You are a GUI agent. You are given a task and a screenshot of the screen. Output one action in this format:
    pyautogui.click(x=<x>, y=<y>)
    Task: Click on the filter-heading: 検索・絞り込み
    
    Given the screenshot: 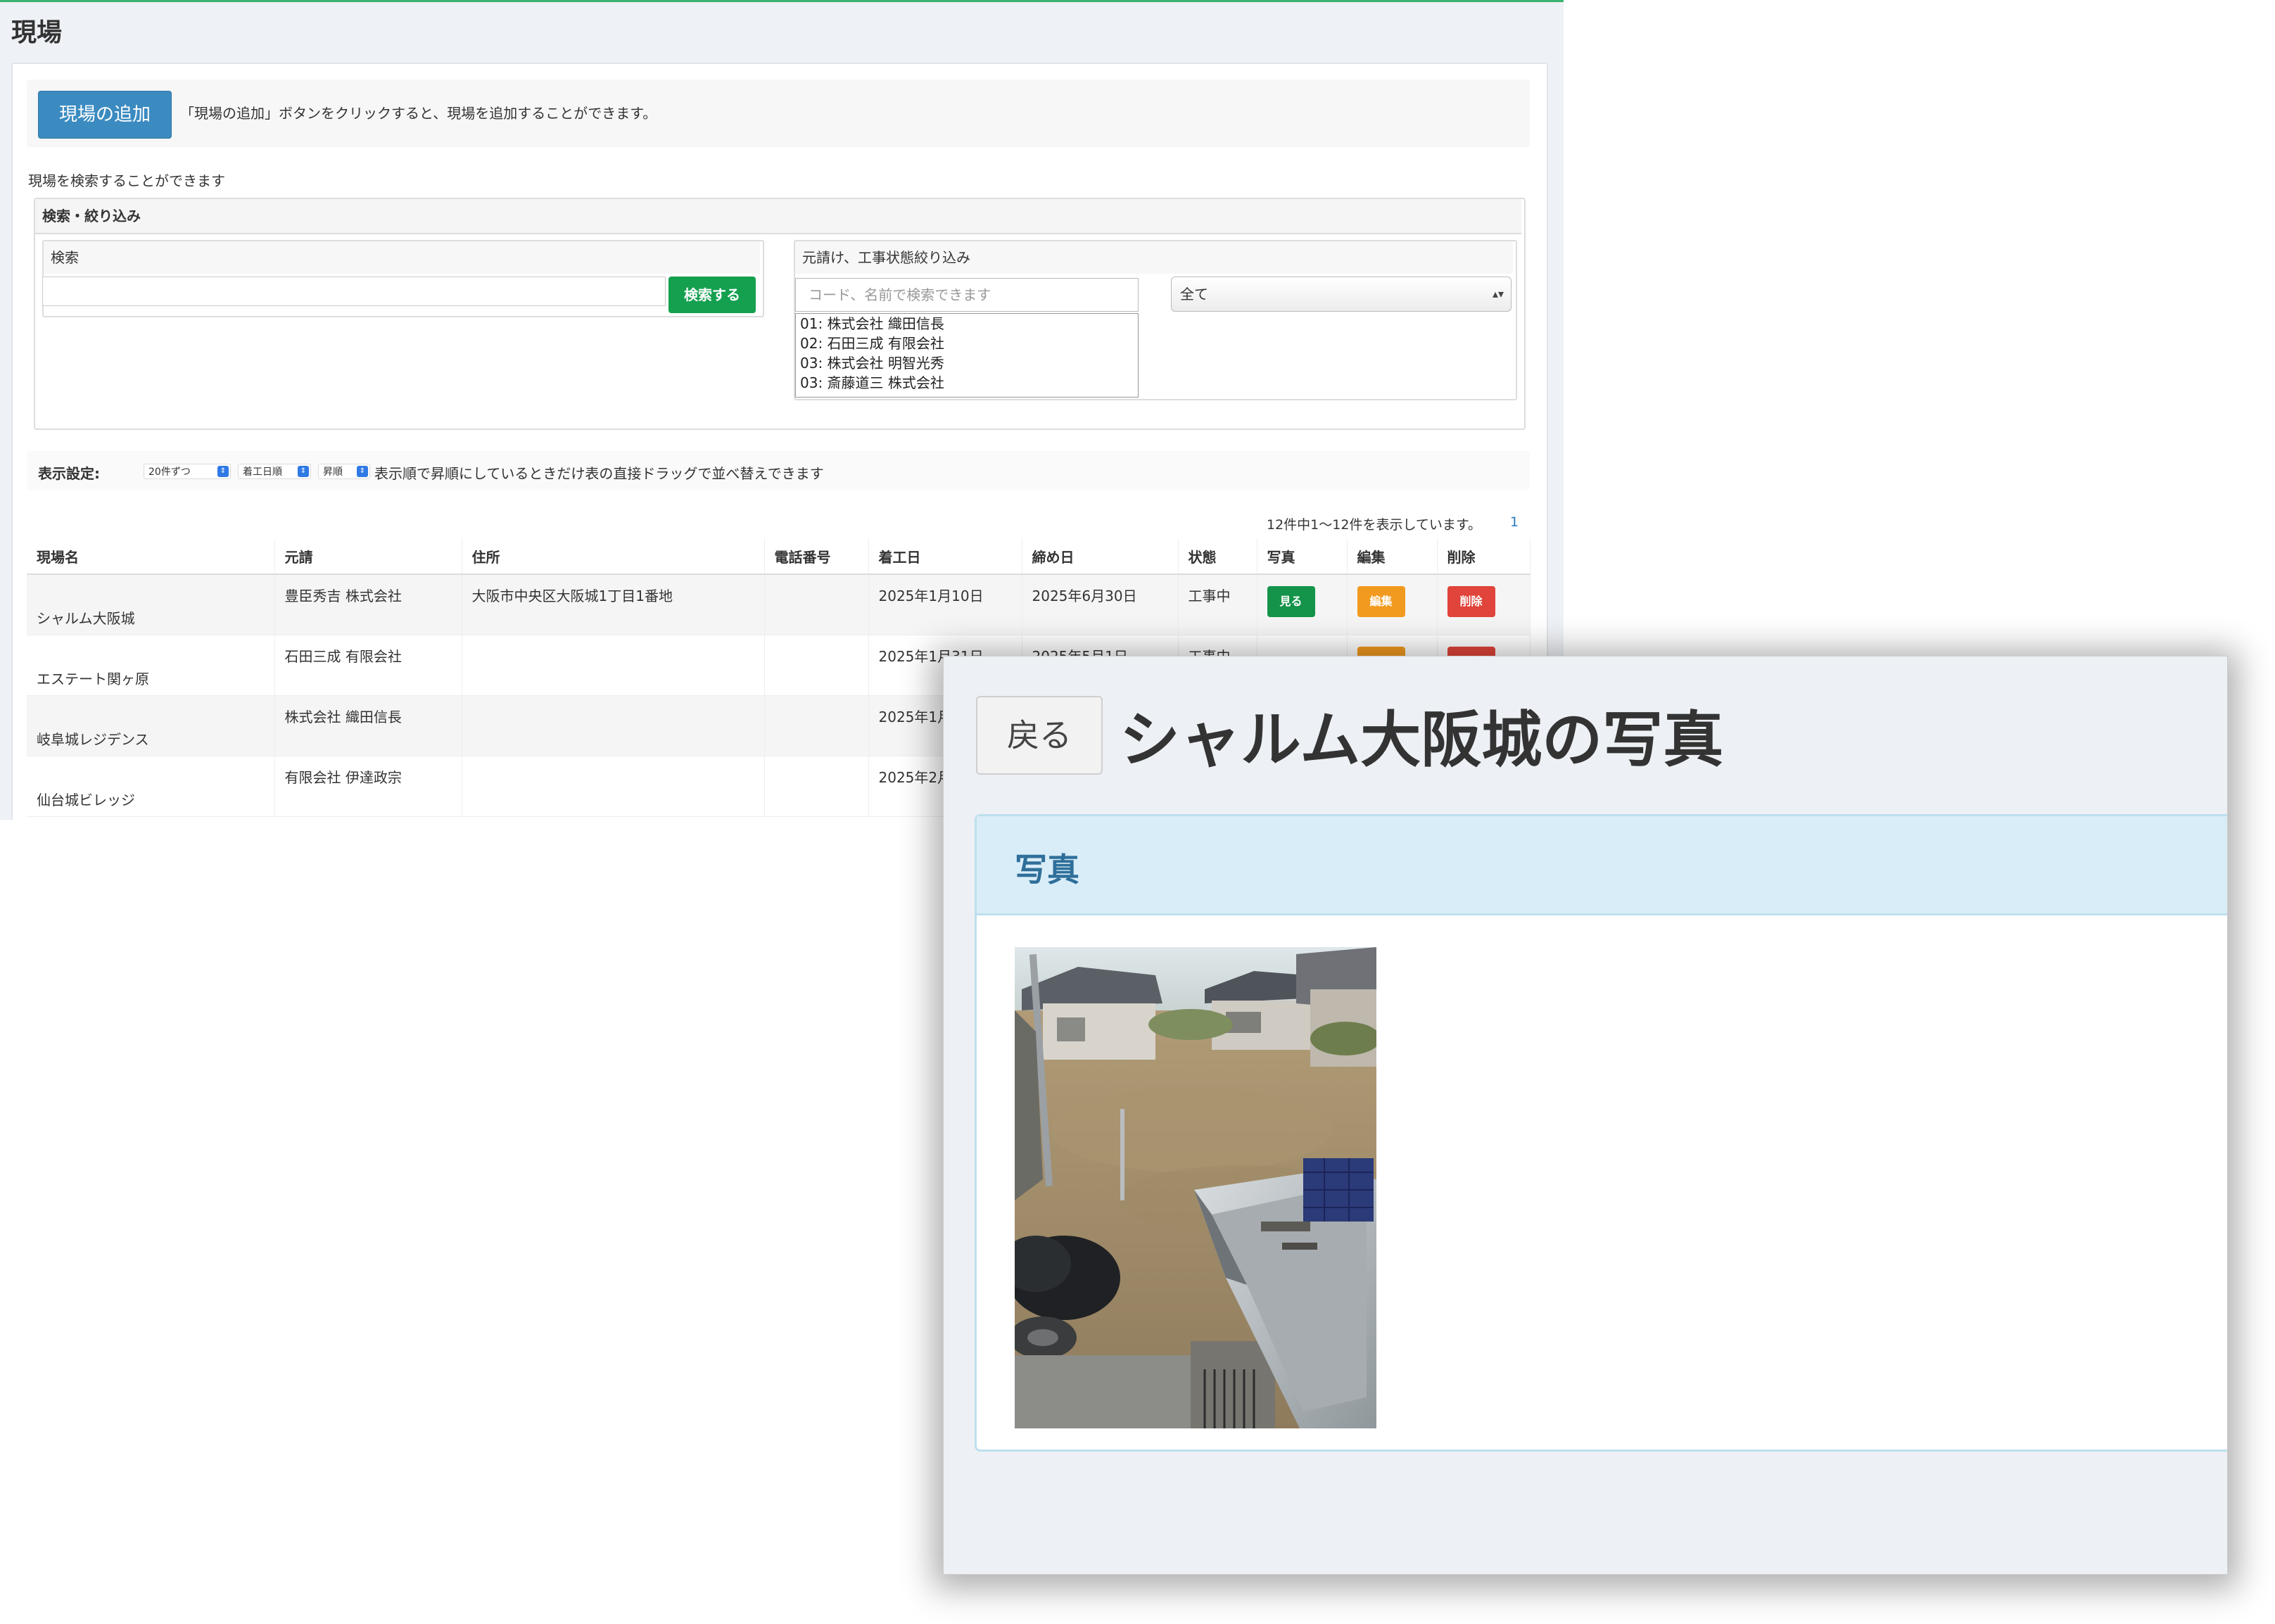 What is the action you would take?
    pyautogui.click(x=778, y=216)
    